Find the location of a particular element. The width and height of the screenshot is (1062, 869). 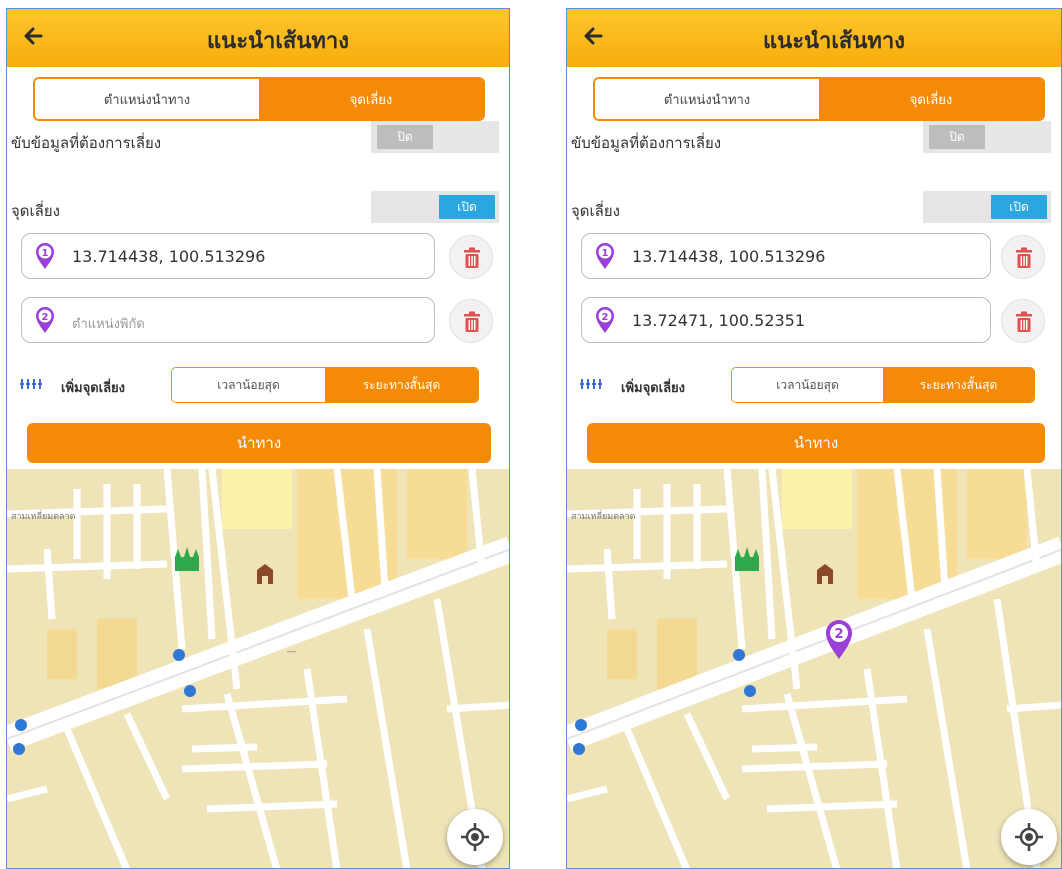

point-2-value: 13.72471, 100.52351 is located at coordinates (719, 320).